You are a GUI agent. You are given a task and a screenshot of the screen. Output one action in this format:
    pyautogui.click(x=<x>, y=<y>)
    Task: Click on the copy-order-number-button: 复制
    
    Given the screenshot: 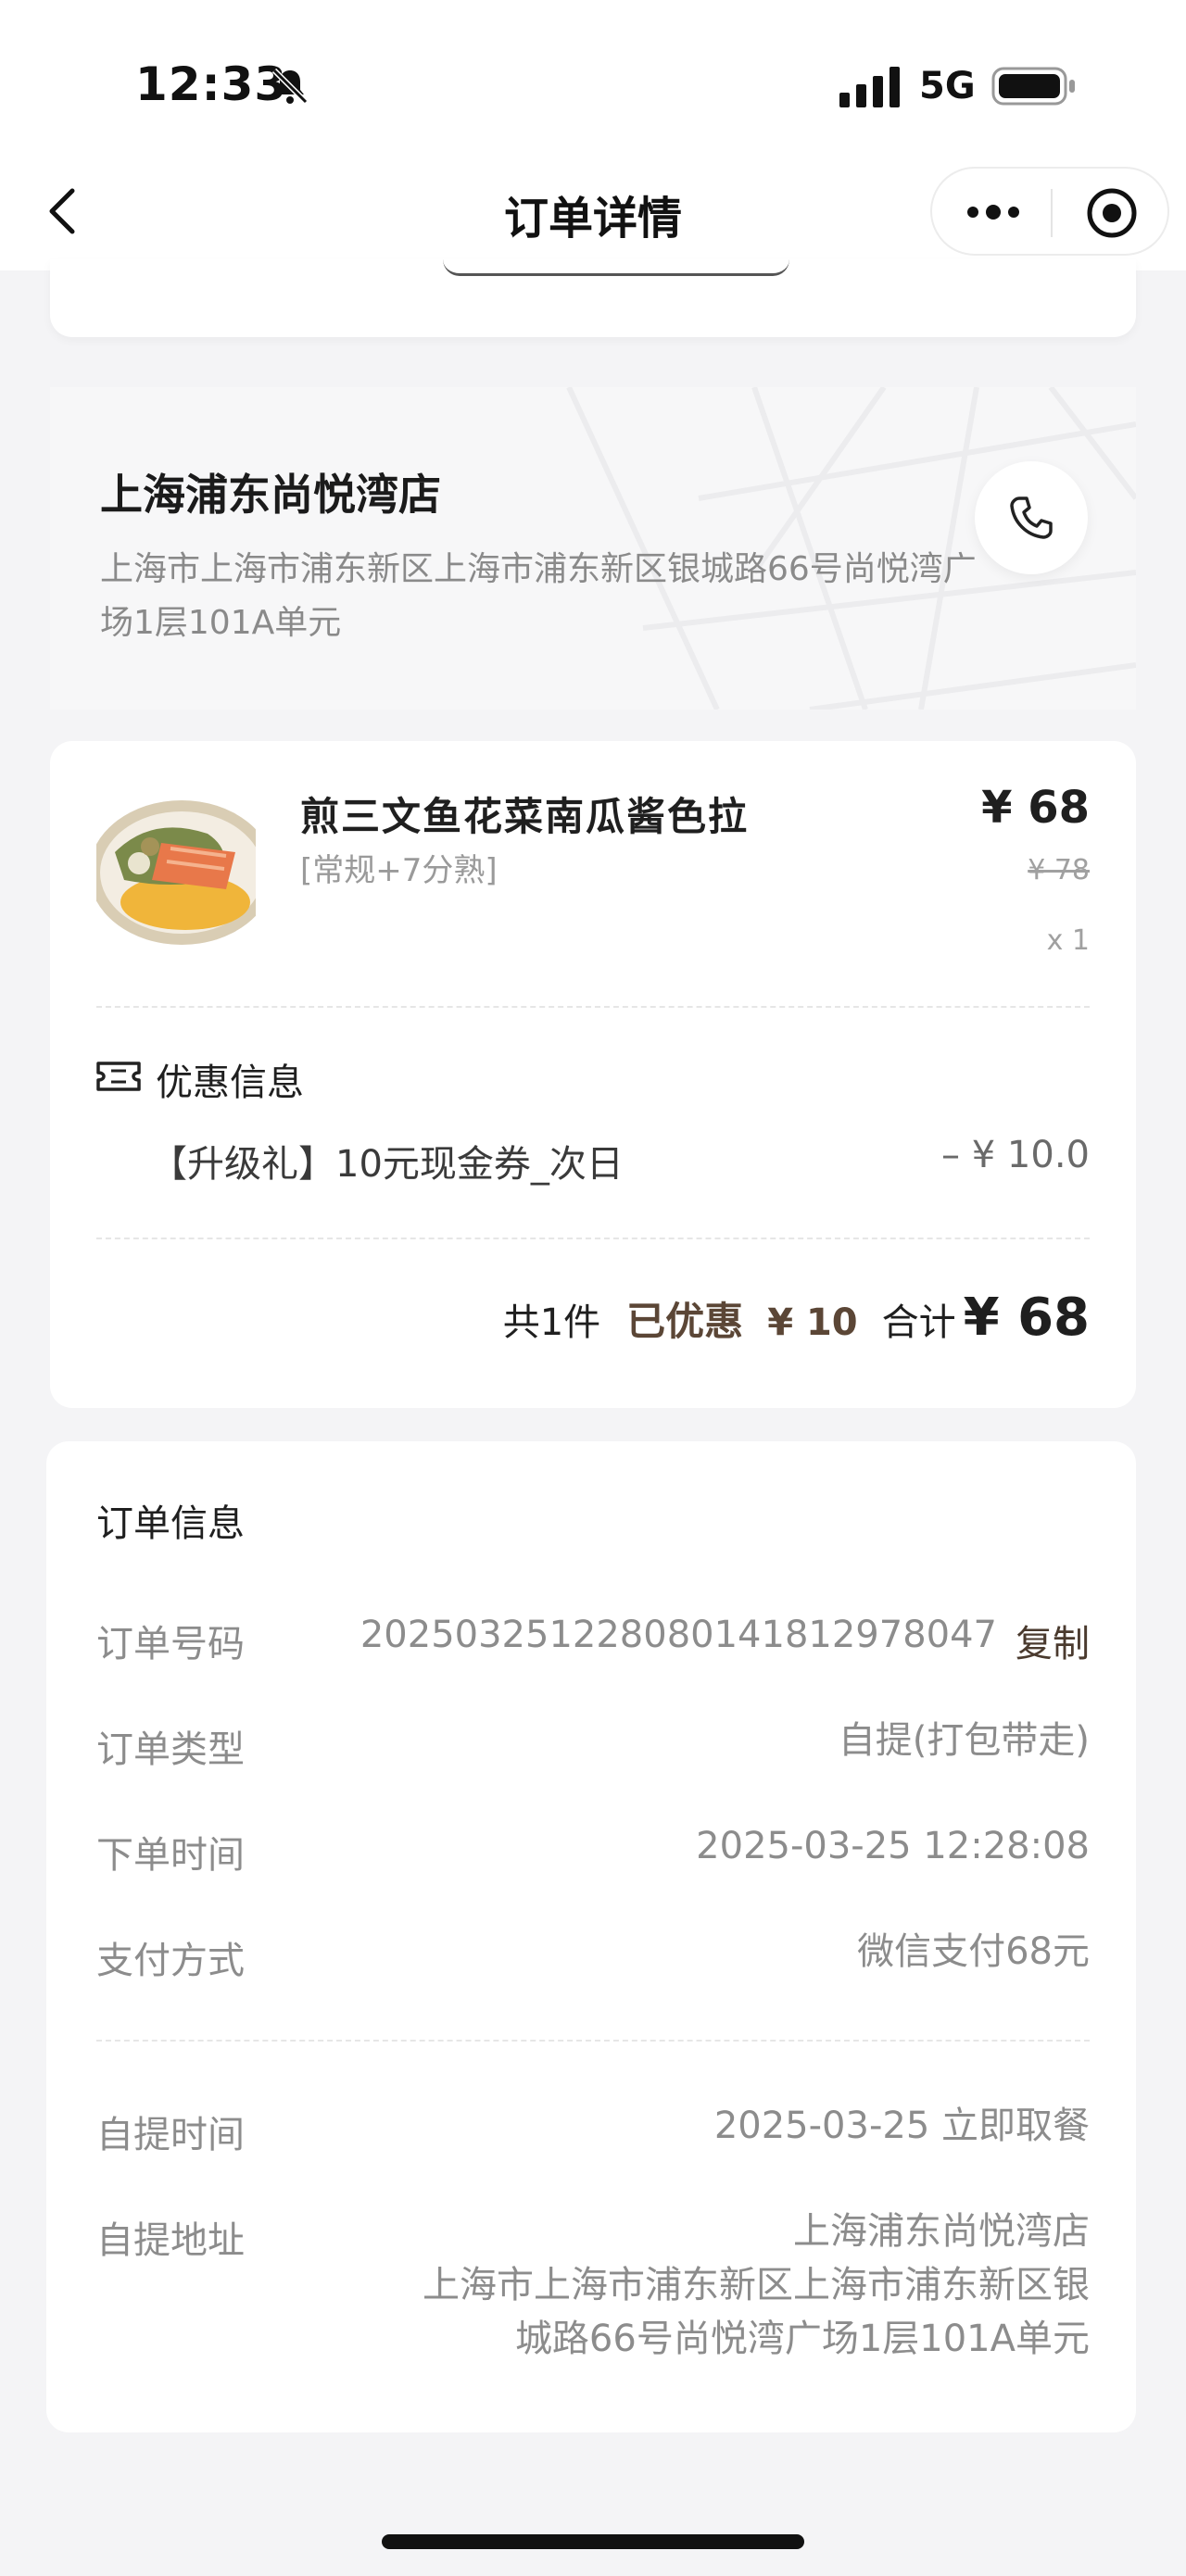 What is the action you would take?
    pyautogui.click(x=1053, y=1640)
    